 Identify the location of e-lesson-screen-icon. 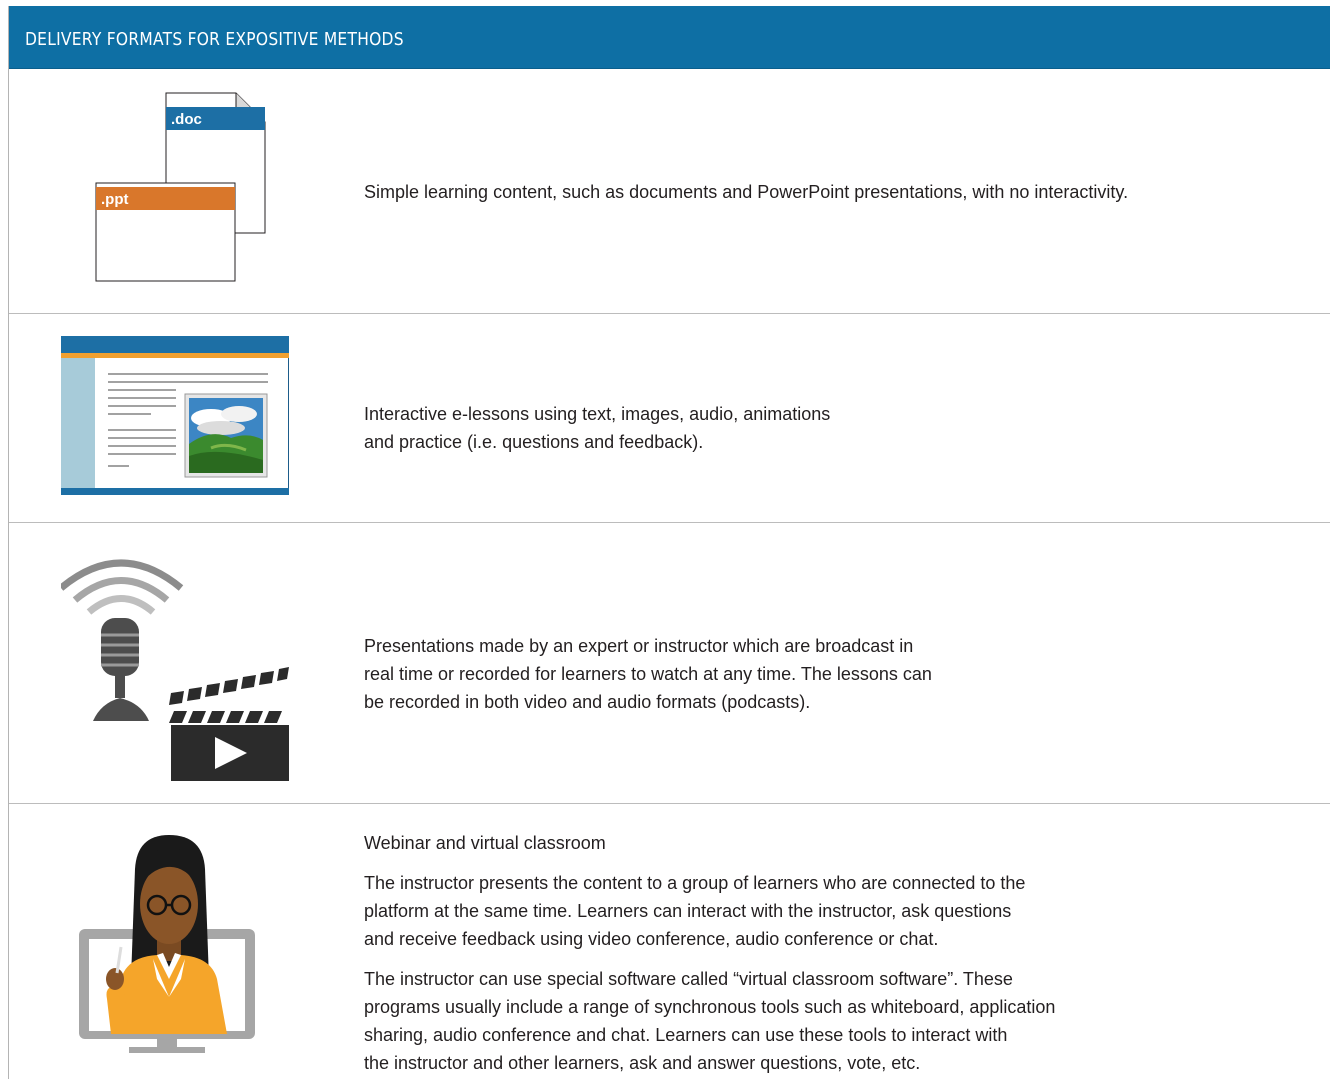
(175, 415).